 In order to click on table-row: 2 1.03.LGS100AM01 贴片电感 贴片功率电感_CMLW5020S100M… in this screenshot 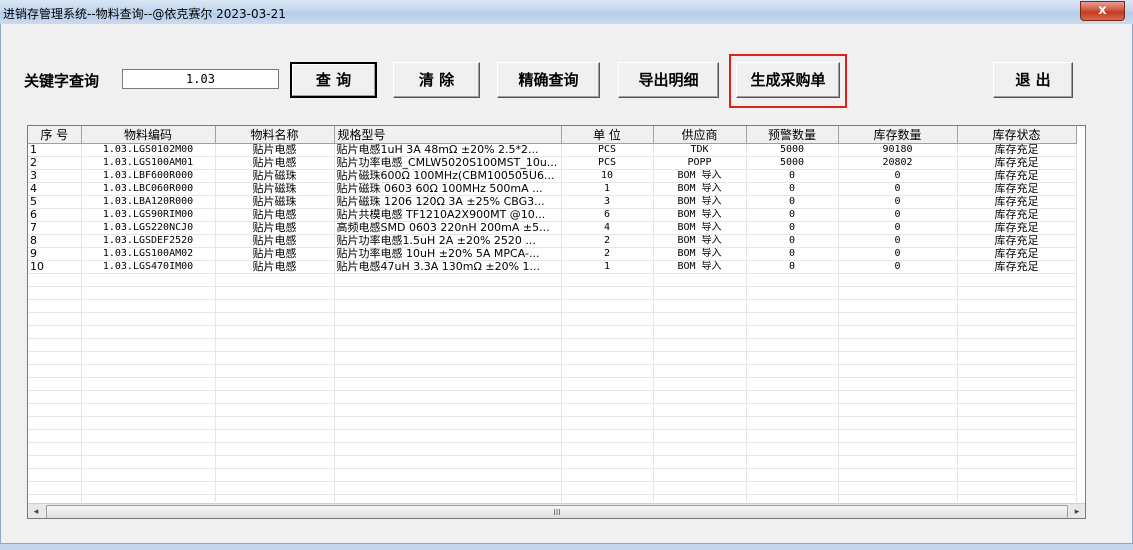, I will do `click(552, 163)`.